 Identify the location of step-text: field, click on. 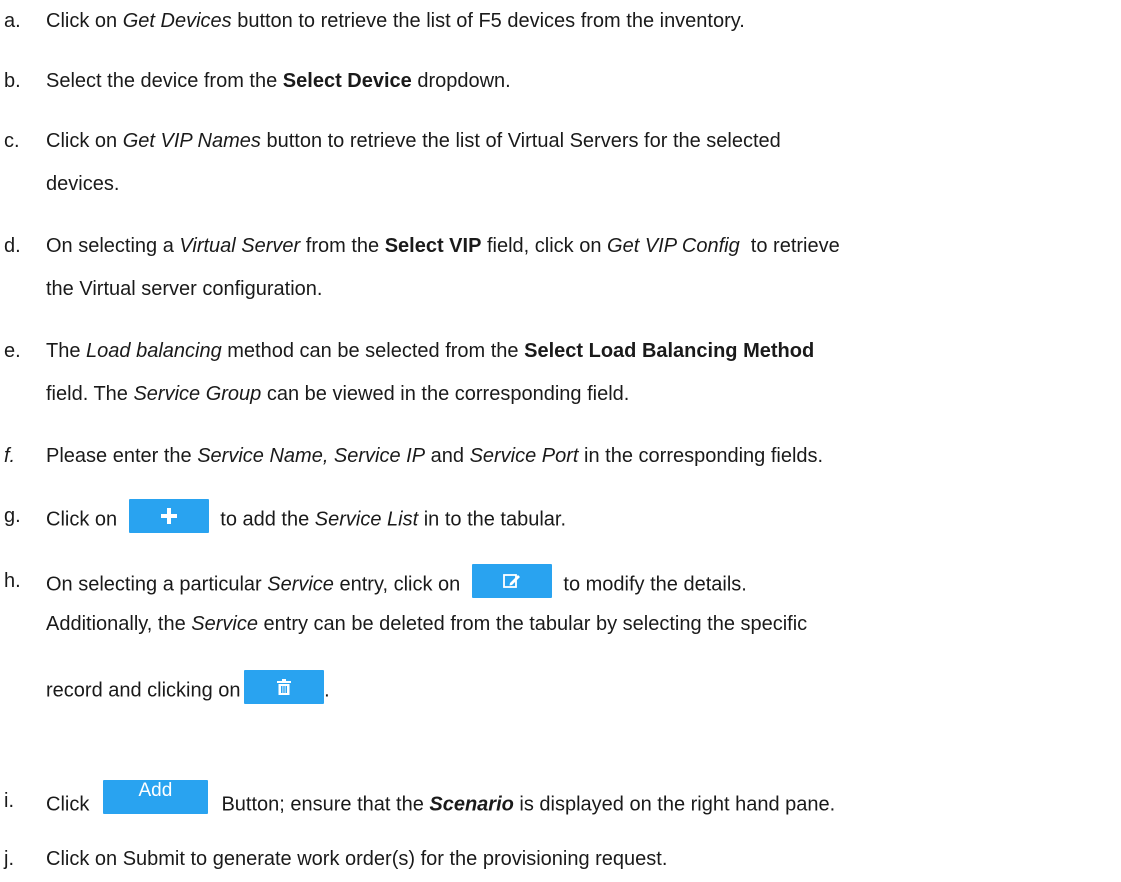
(544, 246).